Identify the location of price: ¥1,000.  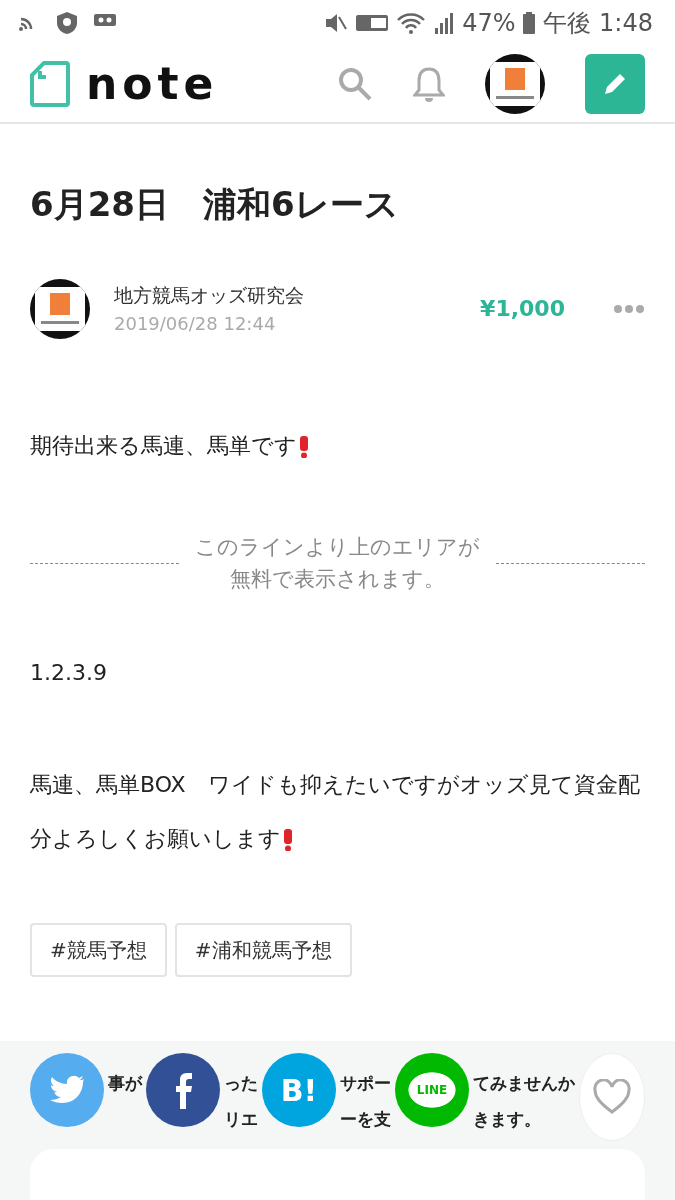
(522, 309).